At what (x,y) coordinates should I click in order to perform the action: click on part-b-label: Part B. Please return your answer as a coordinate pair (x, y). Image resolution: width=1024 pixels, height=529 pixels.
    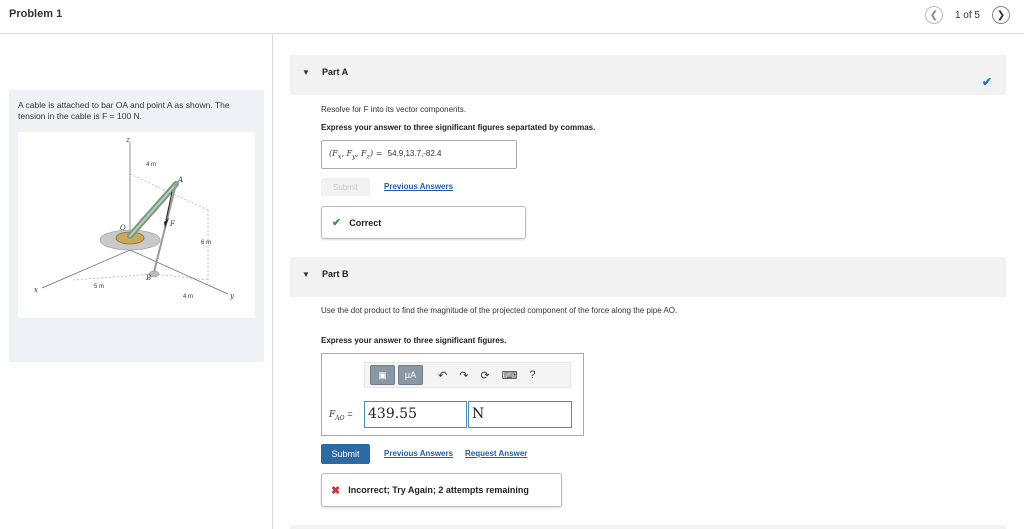
    Looking at the image, I should click on (335, 274).